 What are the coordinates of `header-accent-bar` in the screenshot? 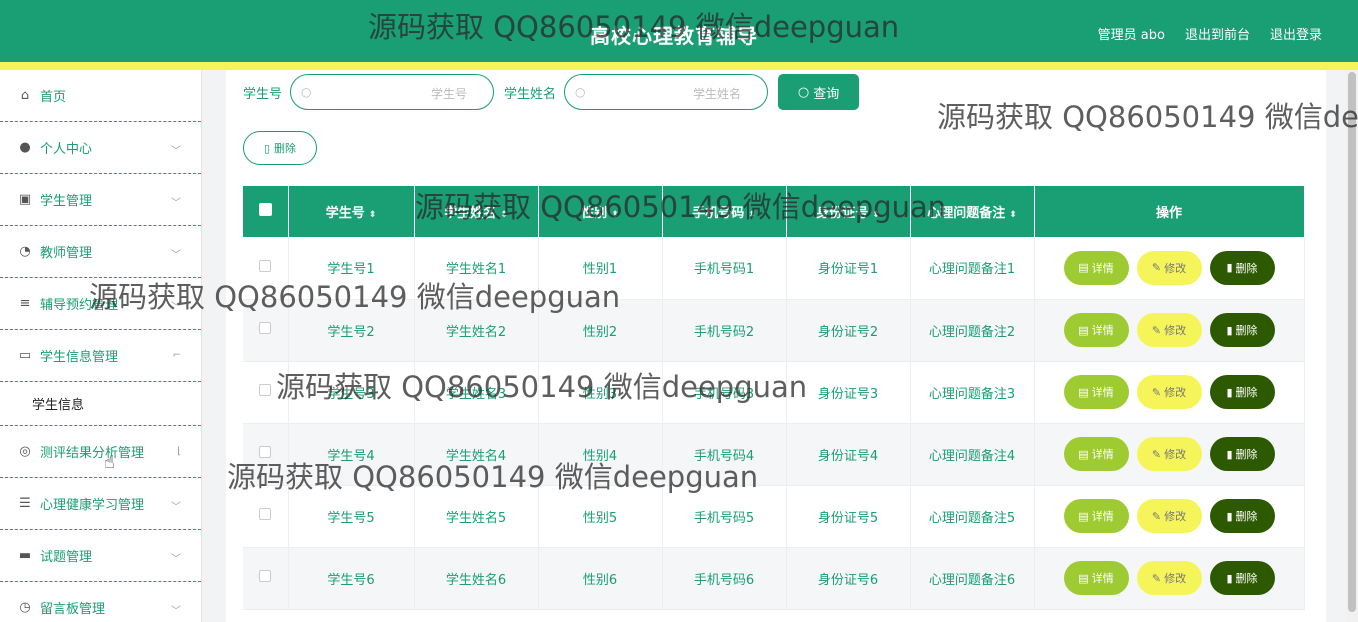 It's located at (679, 66).